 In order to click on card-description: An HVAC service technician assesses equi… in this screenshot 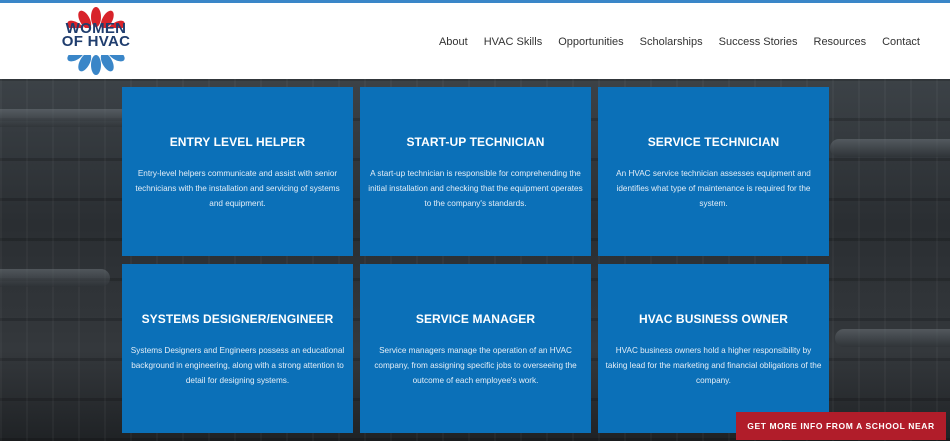, I will do `click(713, 188)`.